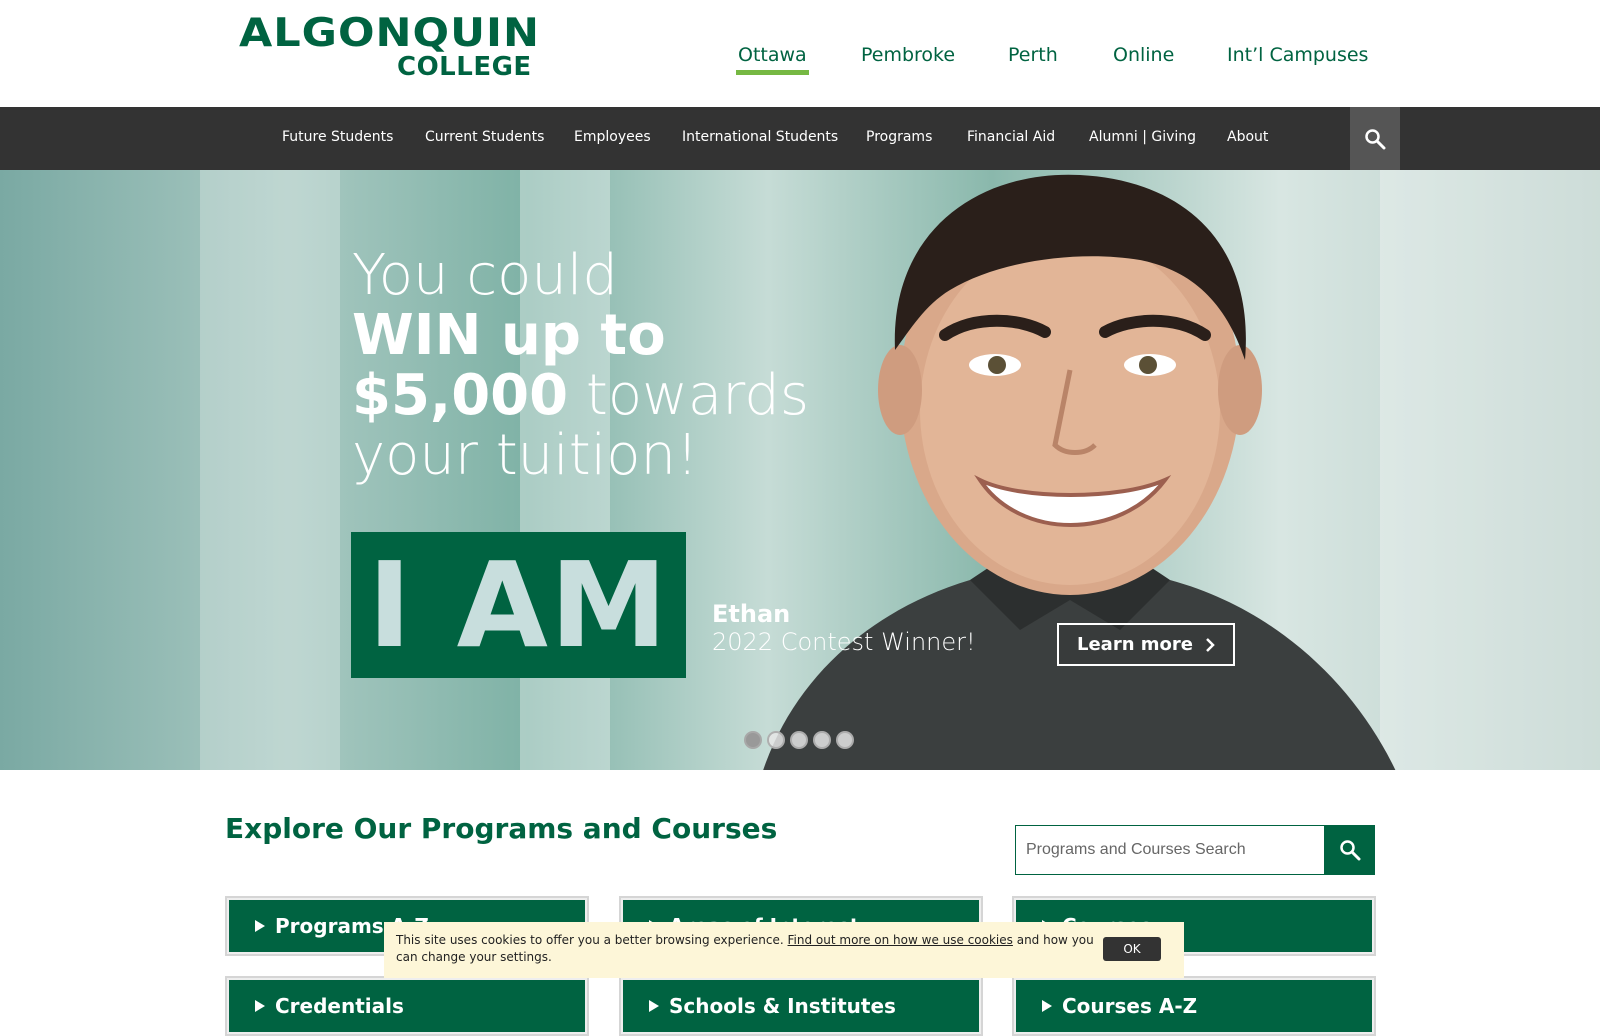  What do you see at coordinates (1297, 57) in the screenshot?
I see `campus-link-intl: Int’l Campuses` at bounding box center [1297, 57].